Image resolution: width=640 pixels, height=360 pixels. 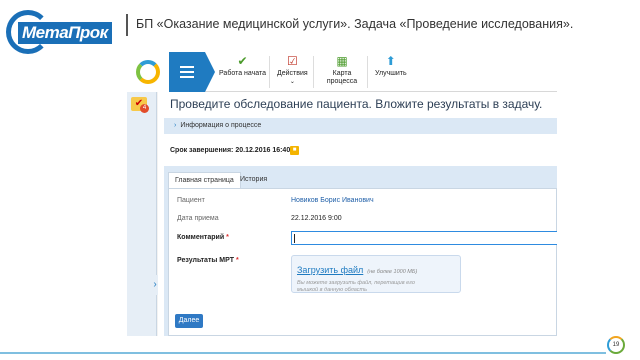 What do you see at coordinates (294, 238) in the screenshot?
I see `text-caret` at bounding box center [294, 238].